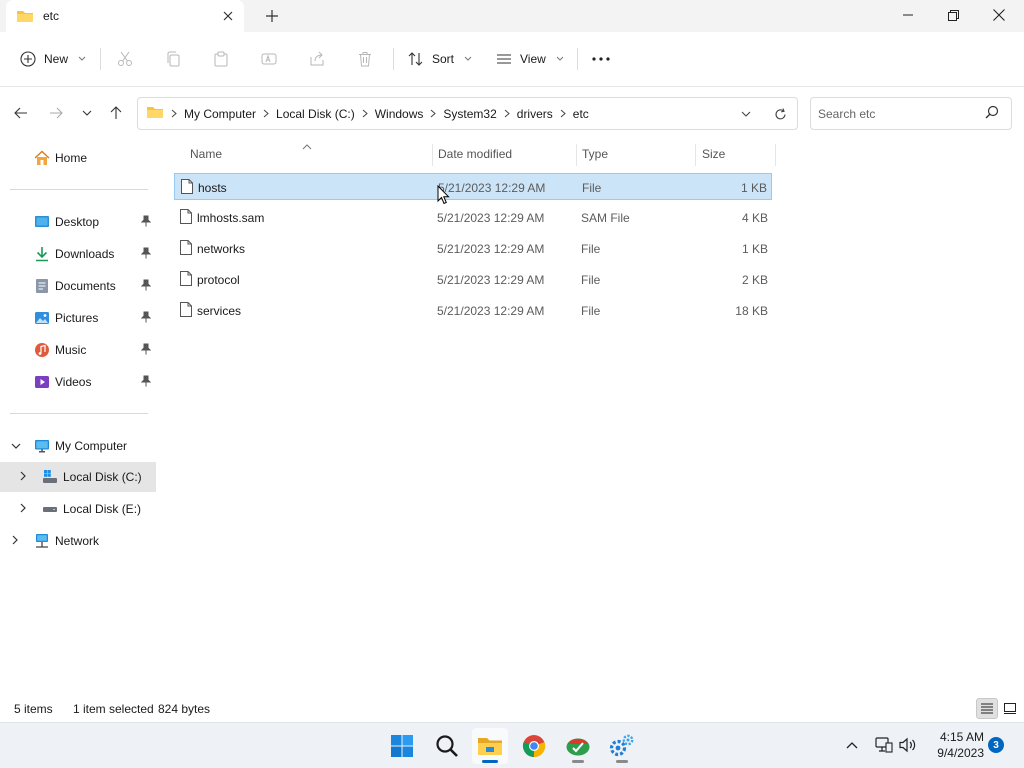 This screenshot has height=768, width=1024. I want to click on breadcrumb-etc: etc, so click(581, 114).